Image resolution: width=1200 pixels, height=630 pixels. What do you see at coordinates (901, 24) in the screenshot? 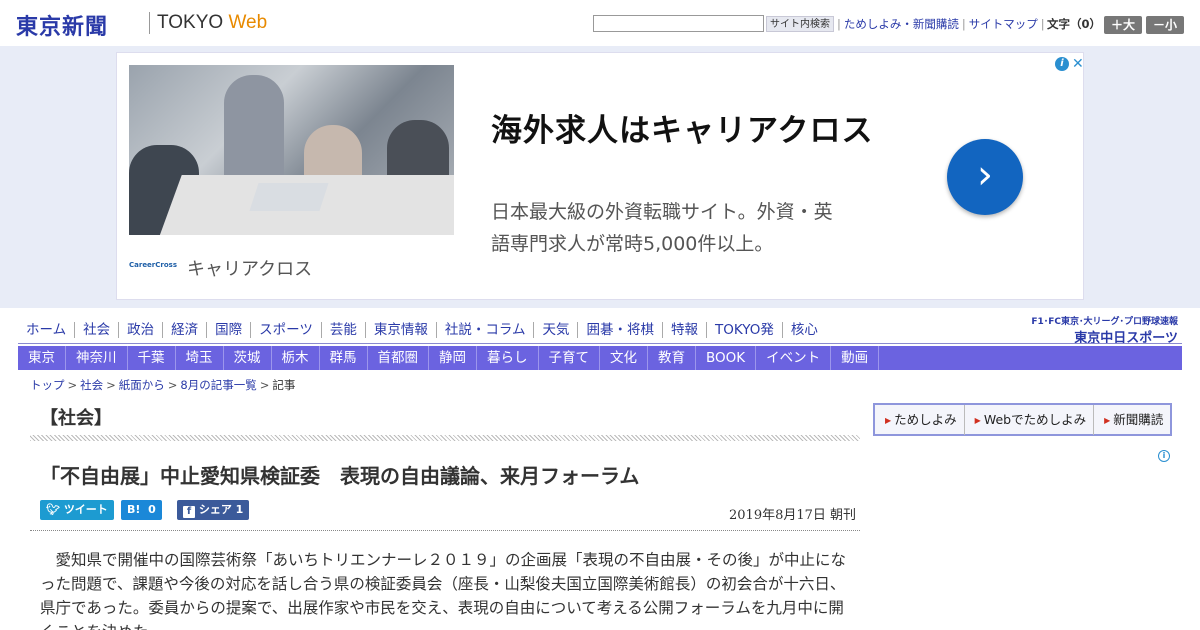
I see `subscribe-link: ためしよみ・新聞購読` at bounding box center [901, 24].